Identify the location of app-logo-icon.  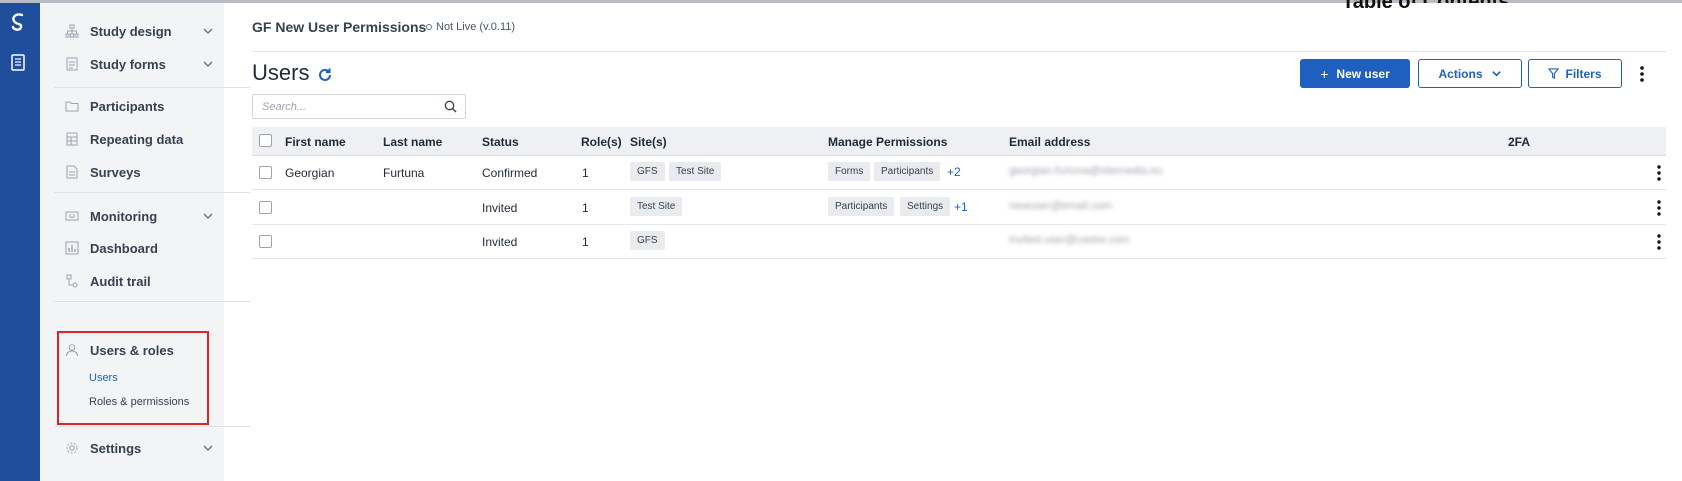
(18, 22).